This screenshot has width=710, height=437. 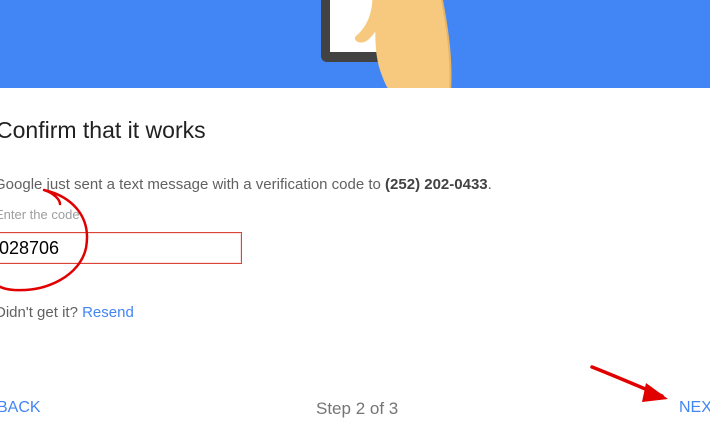 What do you see at coordinates (103, 130) in the screenshot?
I see `page-title: Confirm that it works` at bounding box center [103, 130].